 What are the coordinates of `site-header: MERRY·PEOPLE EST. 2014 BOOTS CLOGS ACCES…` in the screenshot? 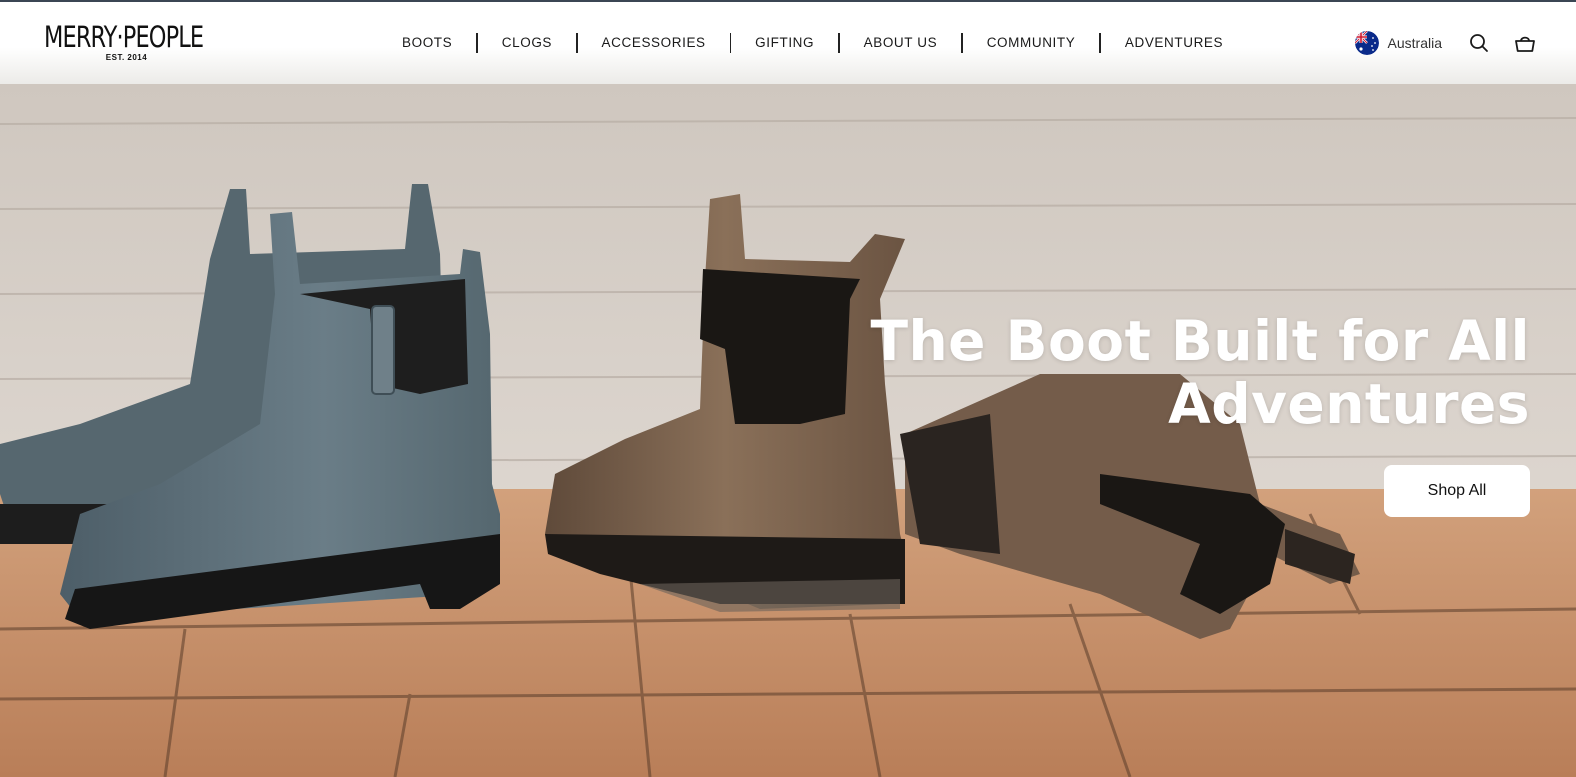 It's located at (788, 43).